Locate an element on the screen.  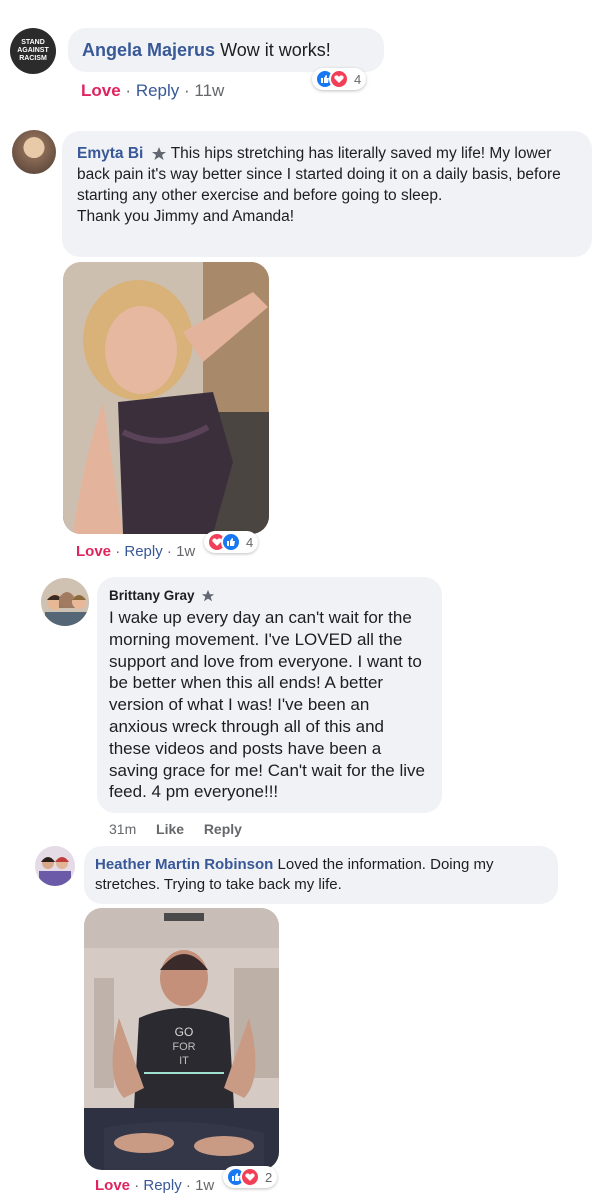
avatar: STAND AGAINST RACISM is located at coordinates (33, 51).